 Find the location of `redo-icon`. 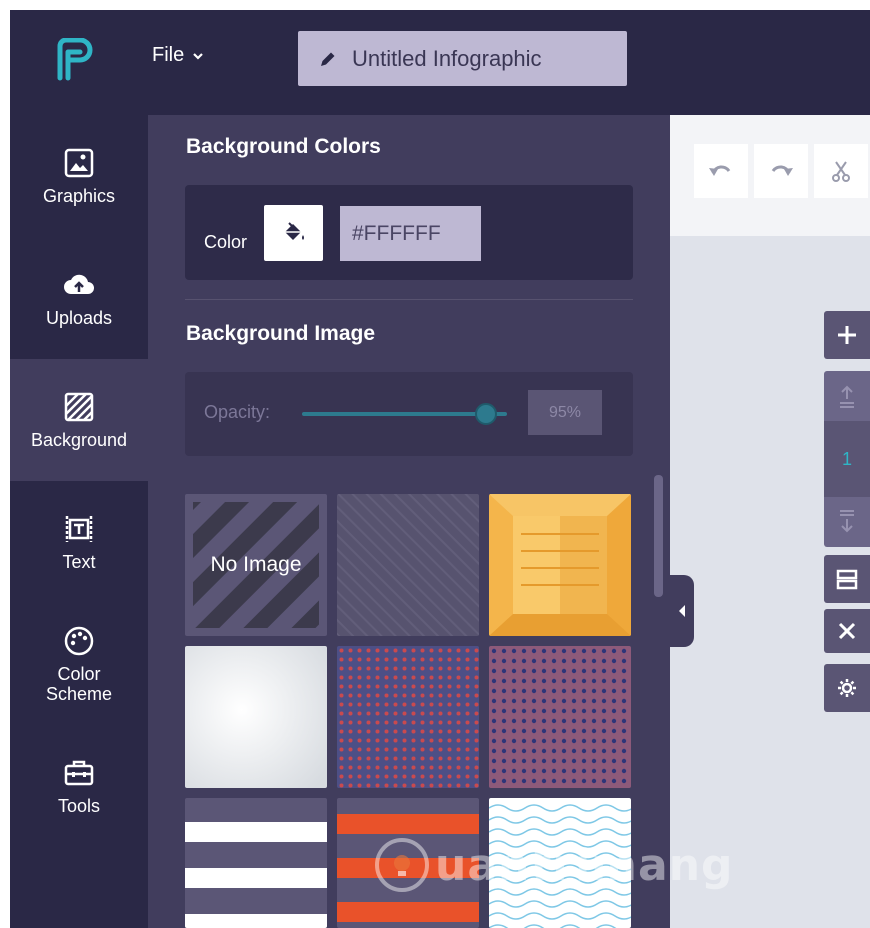

redo-icon is located at coordinates (782, 170).